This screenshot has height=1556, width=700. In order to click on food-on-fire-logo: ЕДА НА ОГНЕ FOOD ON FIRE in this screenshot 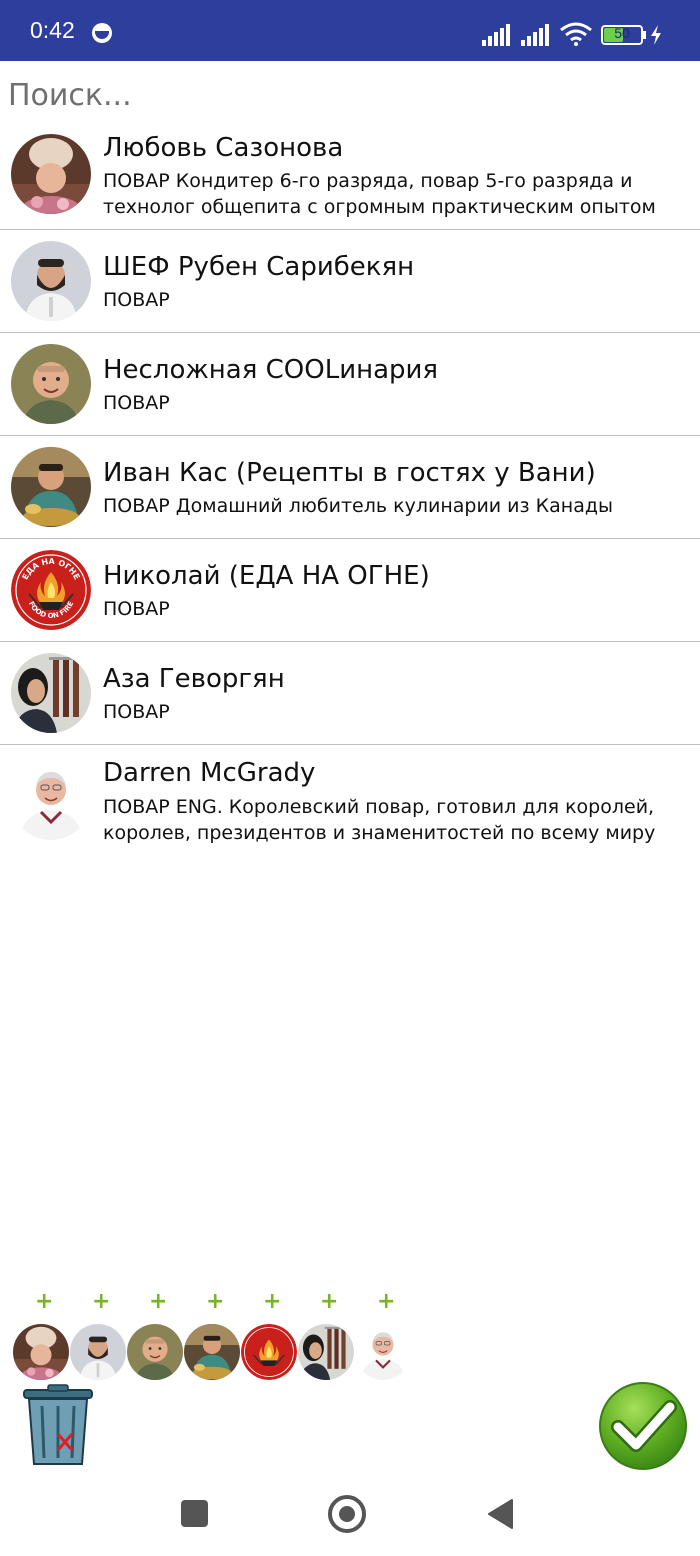, I will do `click(51, 590)`.